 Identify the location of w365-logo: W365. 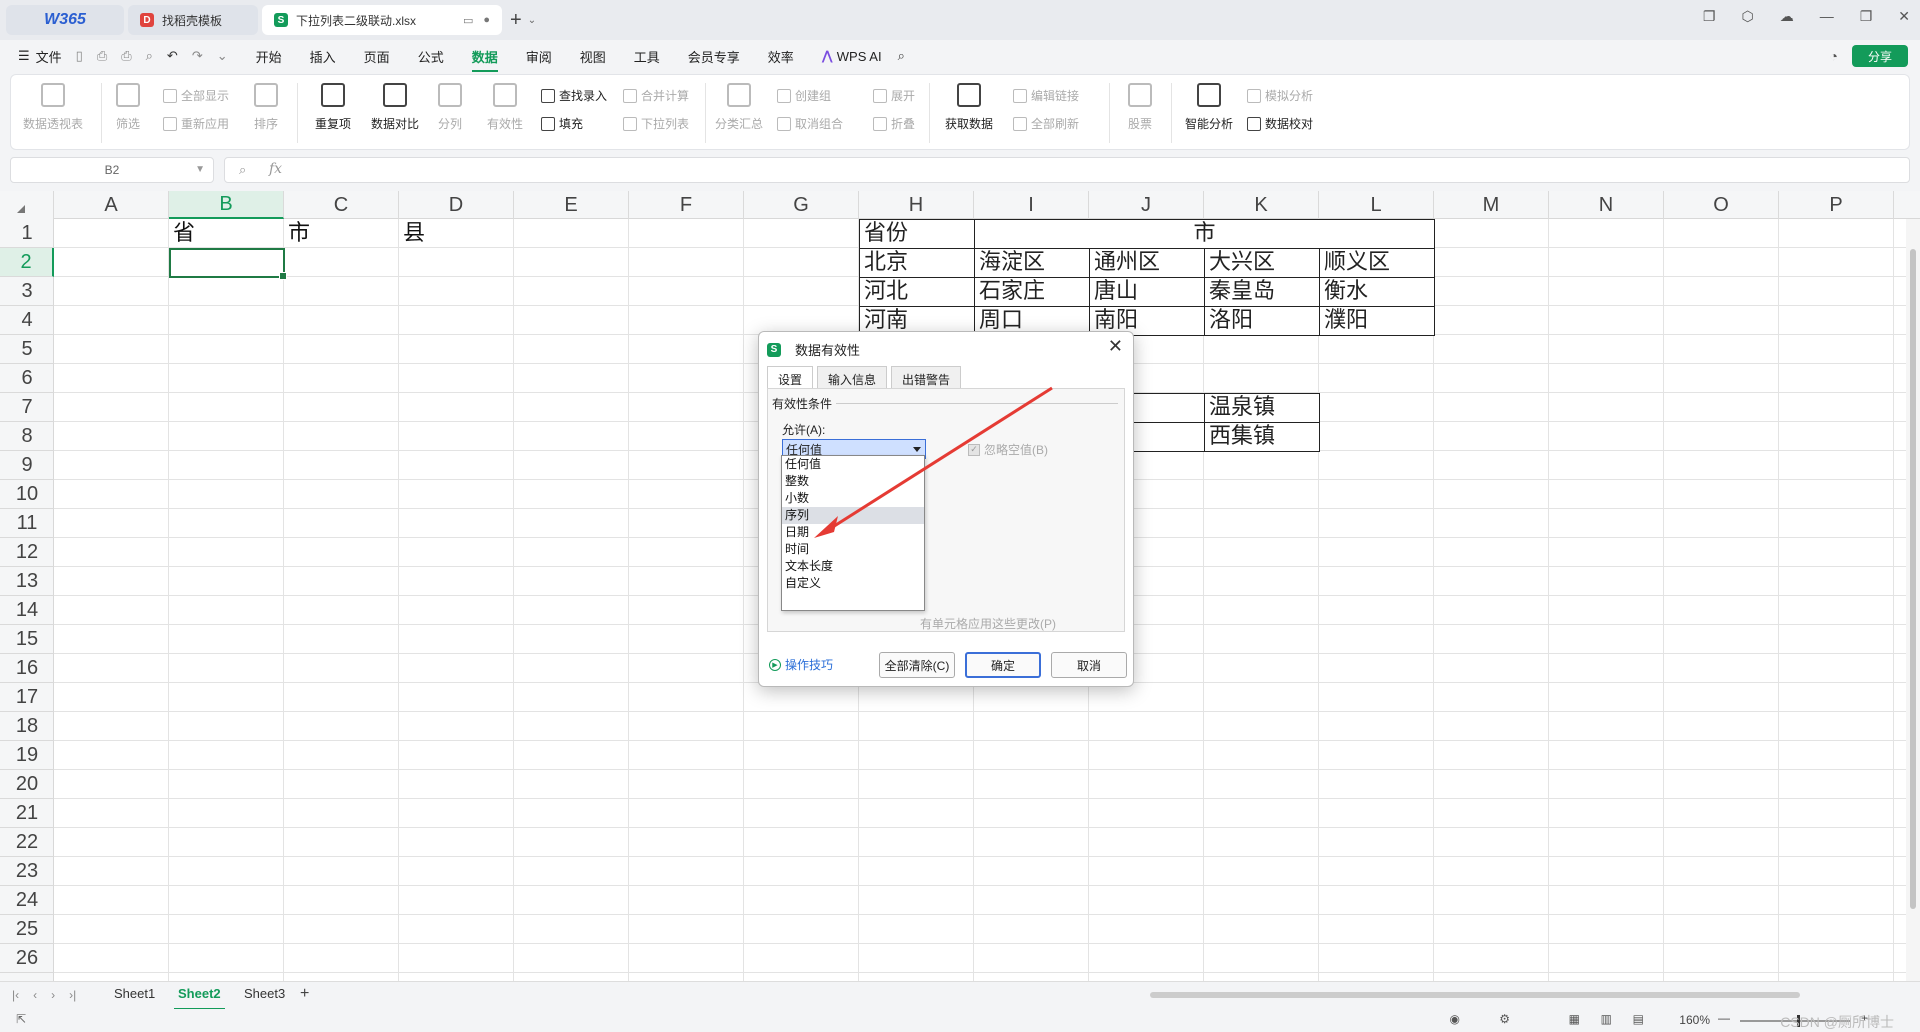
(65, 20).